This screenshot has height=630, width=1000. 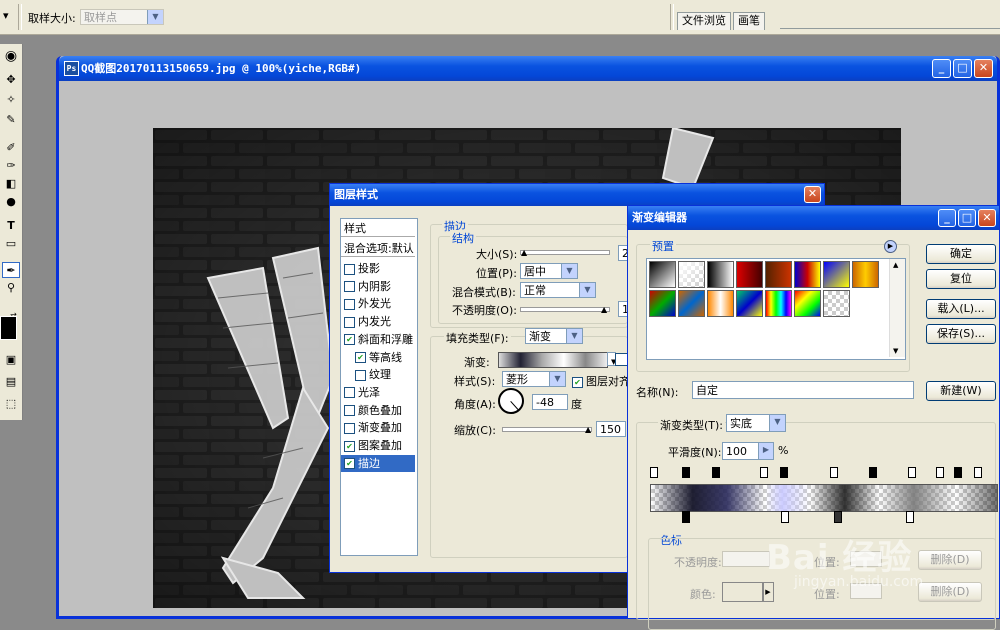 What do you see at coordinates (11, 166) in the screenshot?
I see `history-brush-icon: ✑` at bounding box center [11, 166].